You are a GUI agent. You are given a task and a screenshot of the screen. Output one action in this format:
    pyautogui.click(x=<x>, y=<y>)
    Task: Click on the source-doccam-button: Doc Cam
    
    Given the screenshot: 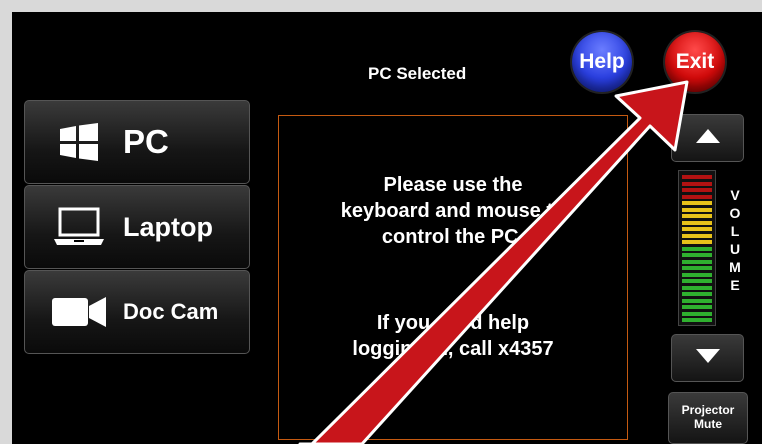 What is the action you would take?
    pyautogui.click(x=137, y=312)
    